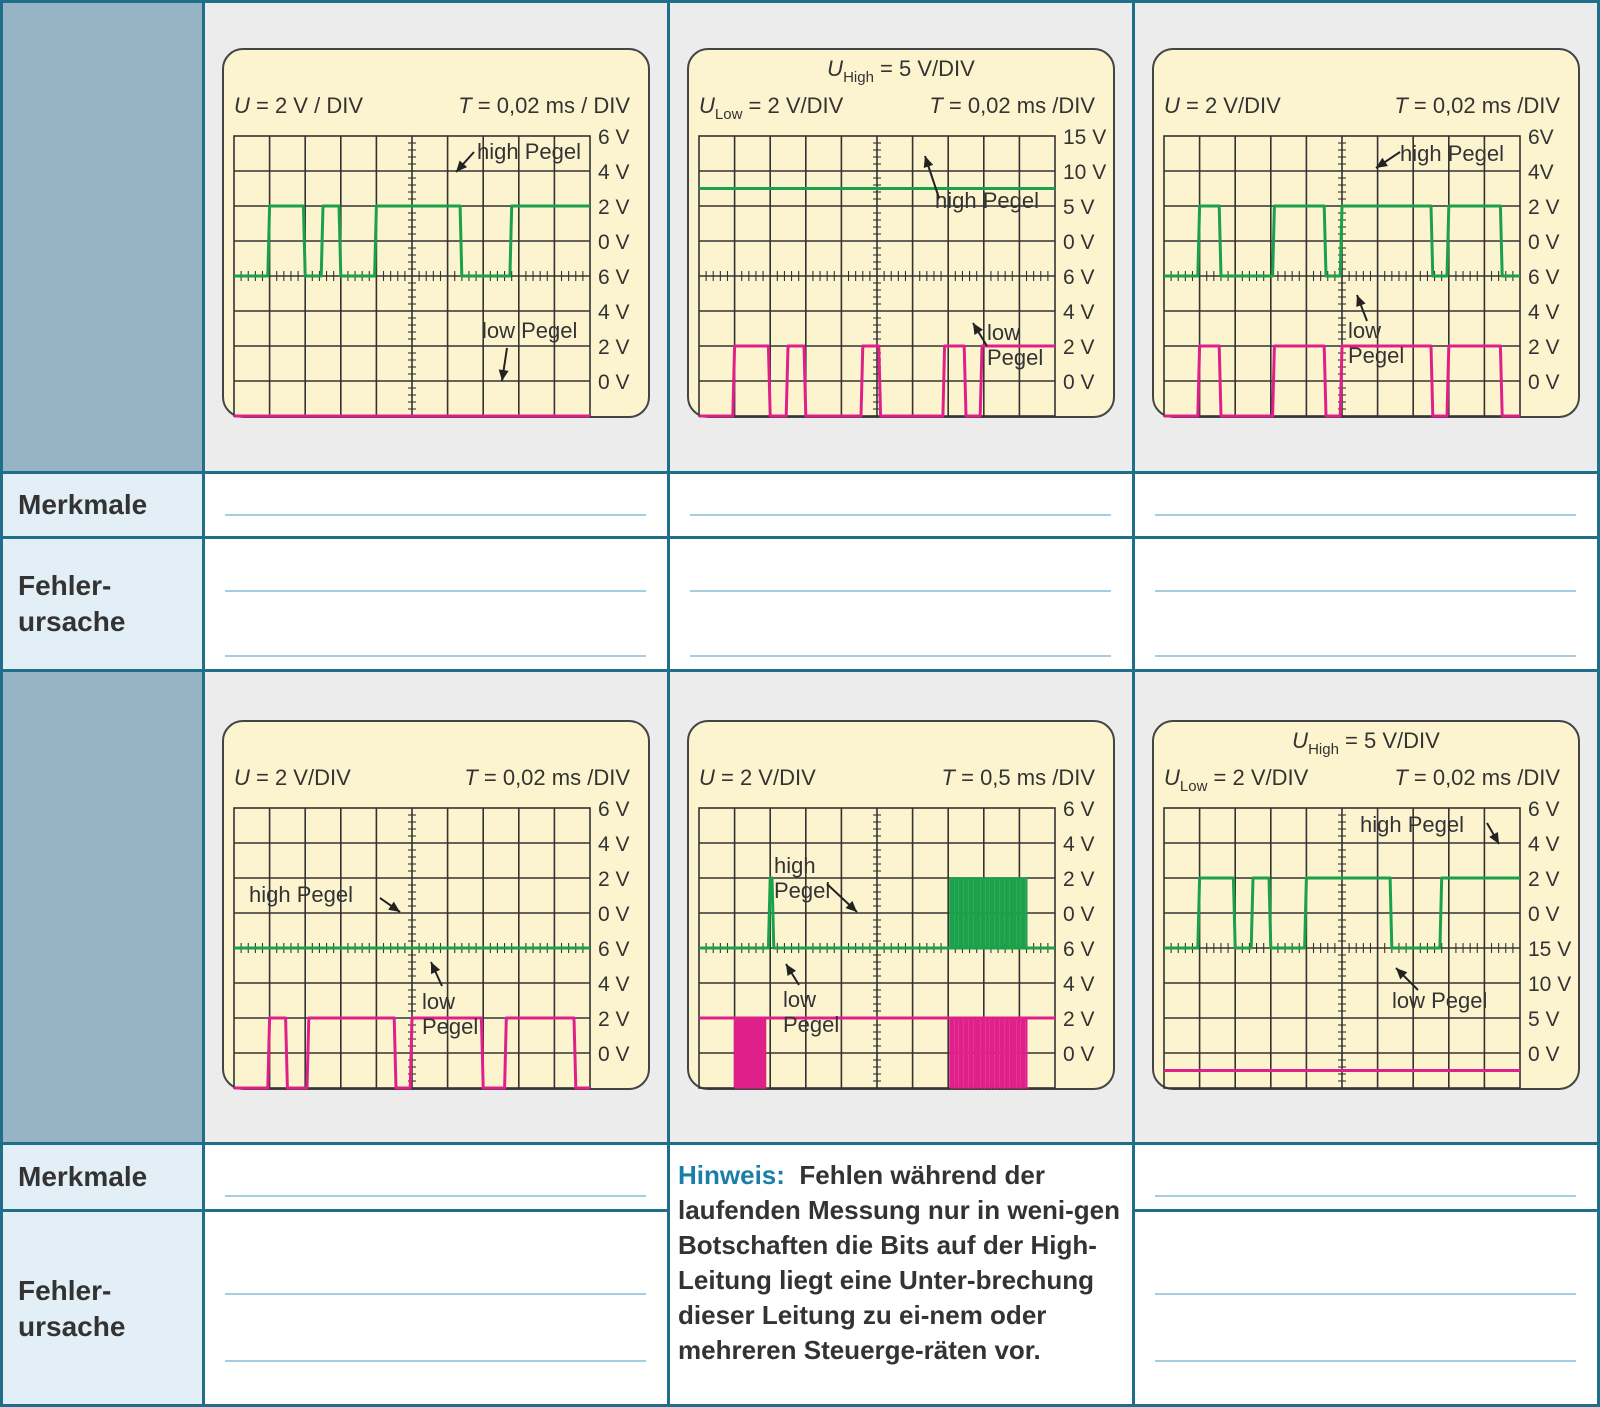 Image resolution: width=1600 pixels, height=1407 pixels. I want to click on tick-label: 6V, so click(1541, 137).